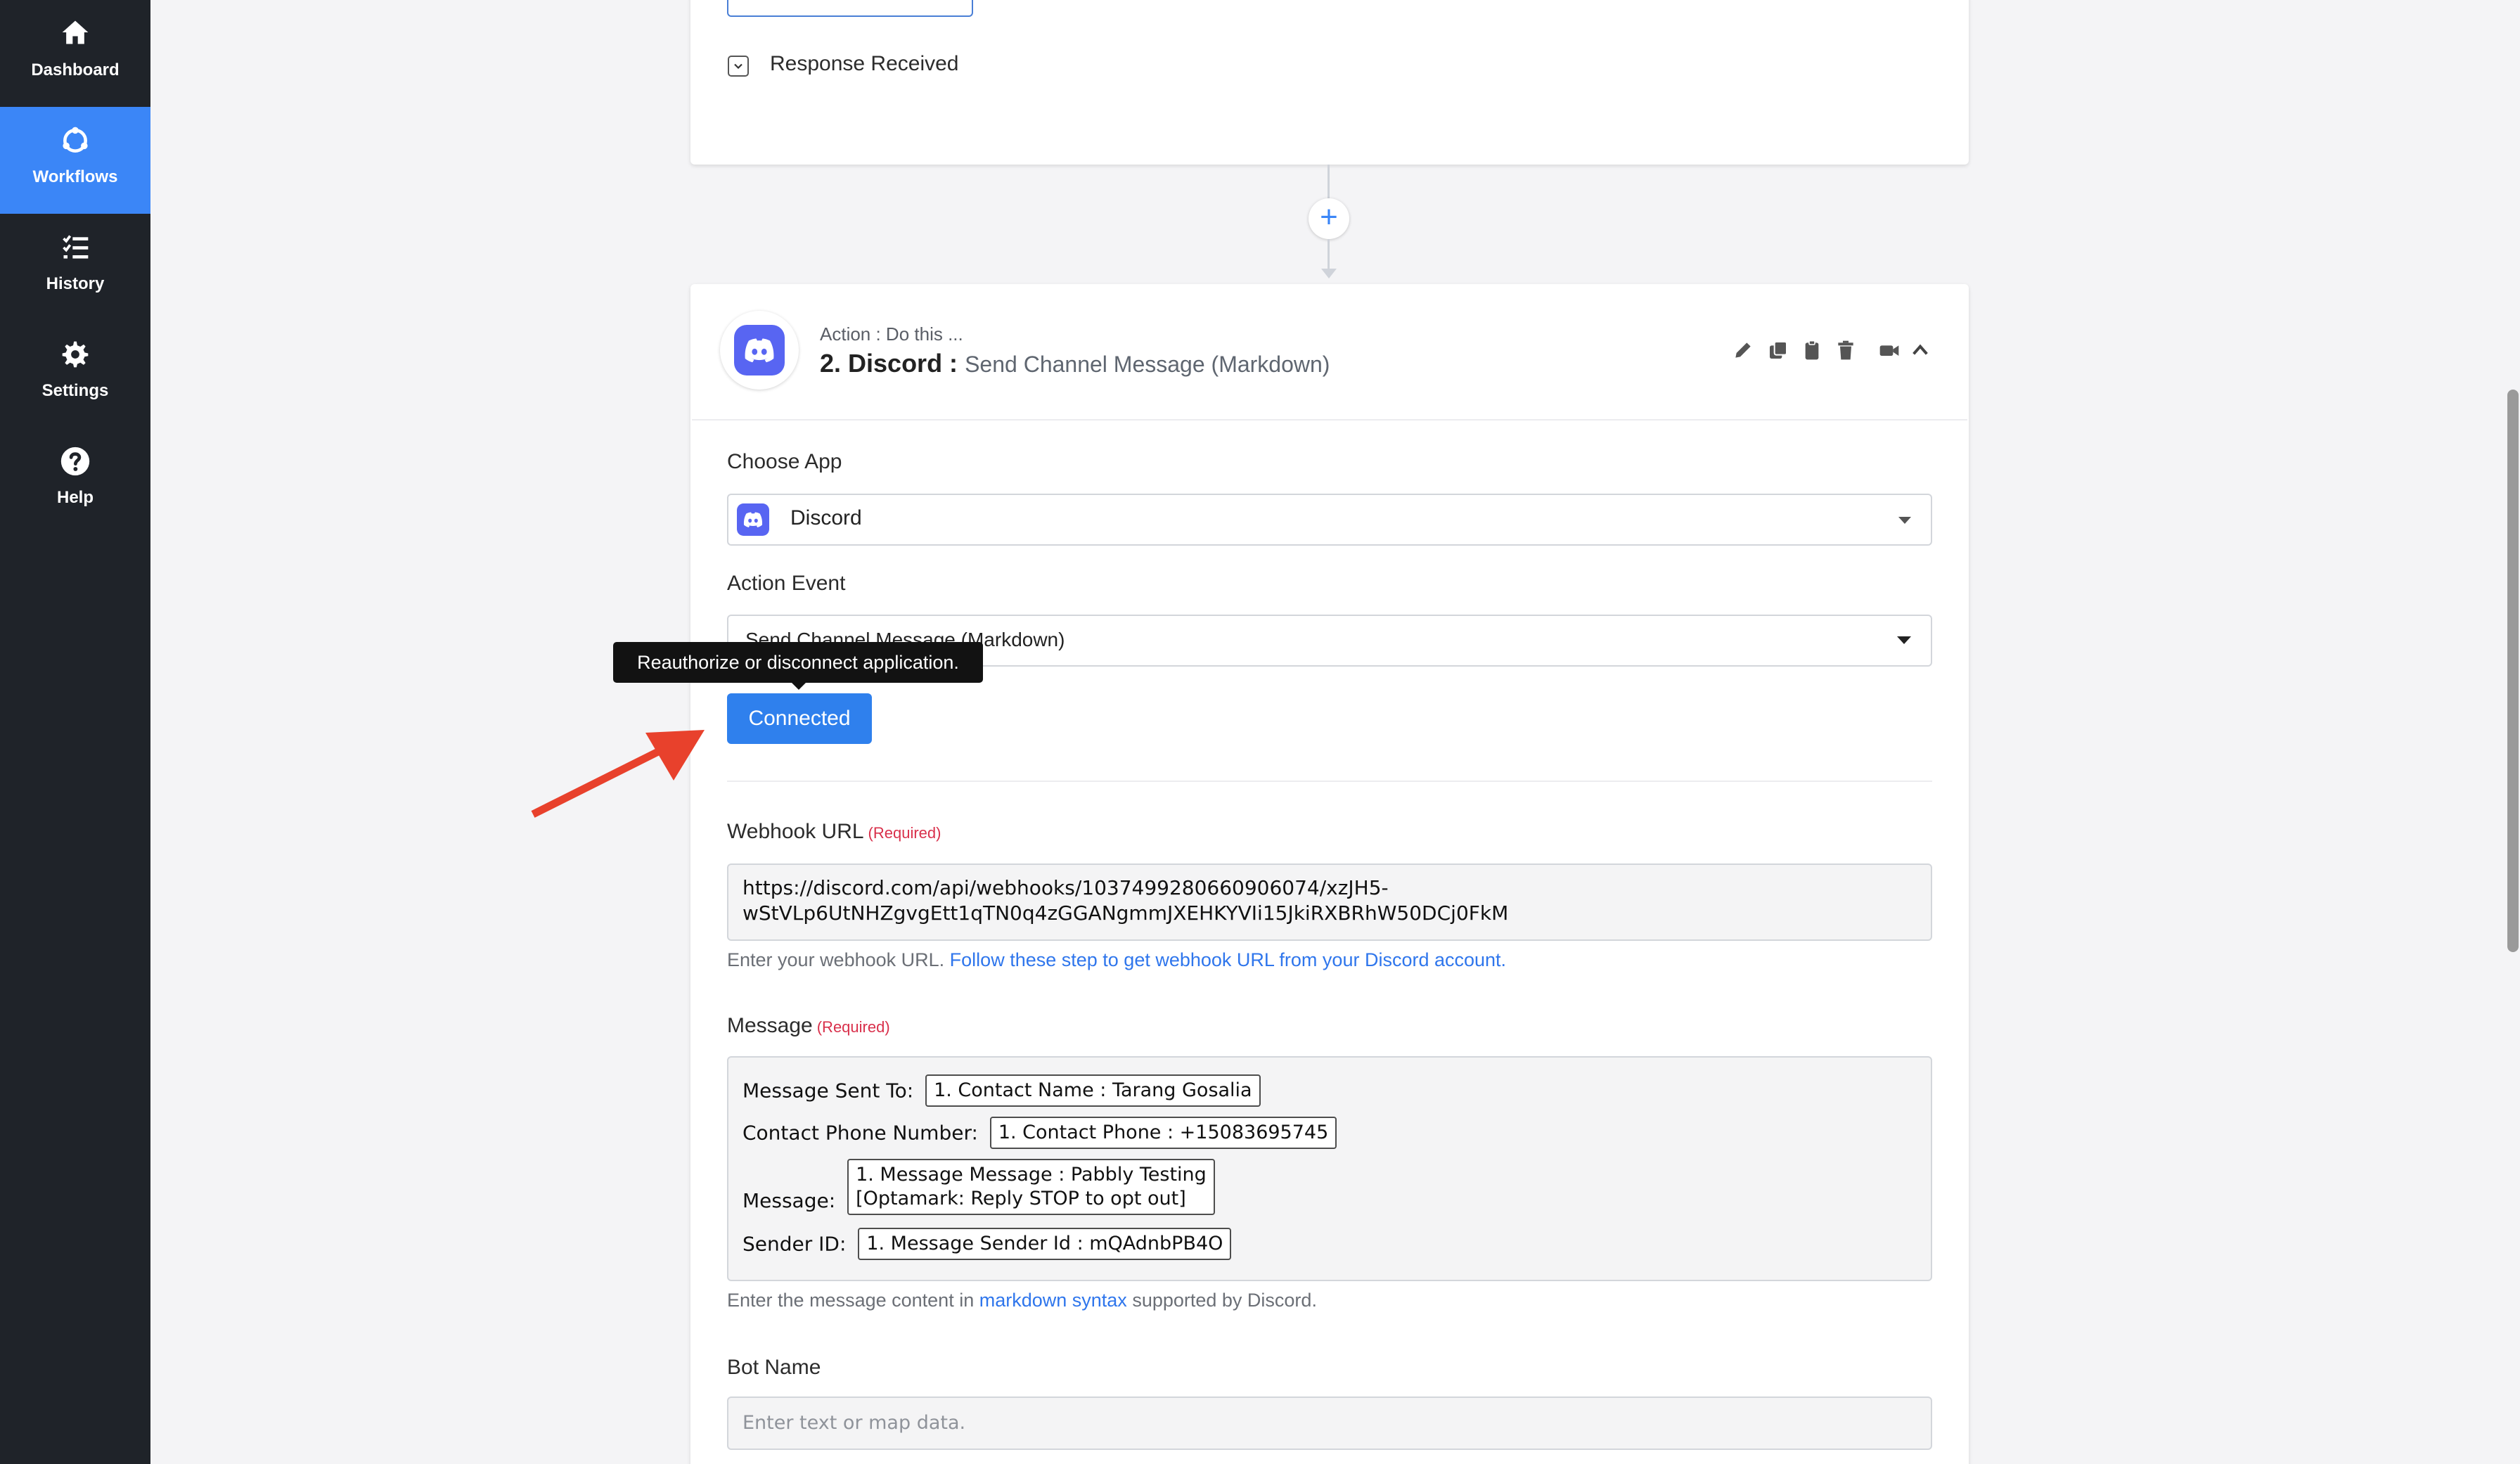 This screenshot has width=2520, height=1464. What do you see at coordinates (75, 391) in the screenshot?
I see `sidebar-item-label: Settings` at bounding box center [75, 391].